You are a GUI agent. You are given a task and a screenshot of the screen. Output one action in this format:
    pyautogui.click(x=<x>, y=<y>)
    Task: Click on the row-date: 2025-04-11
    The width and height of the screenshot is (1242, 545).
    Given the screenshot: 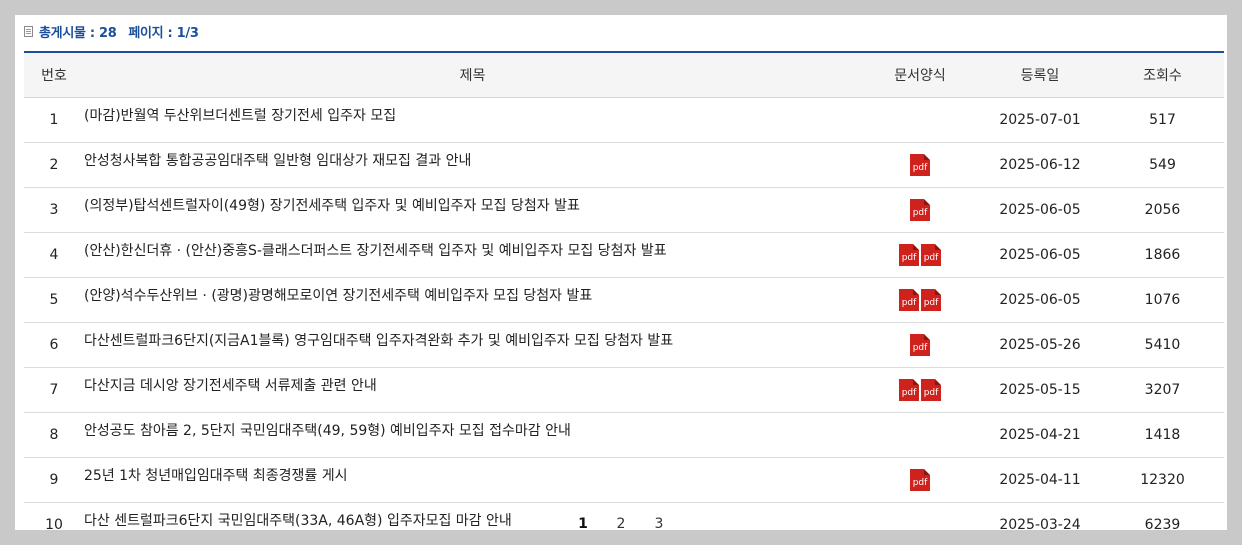 What is the action you would take?
    pyautogui.click(x=1040, y=480)
    